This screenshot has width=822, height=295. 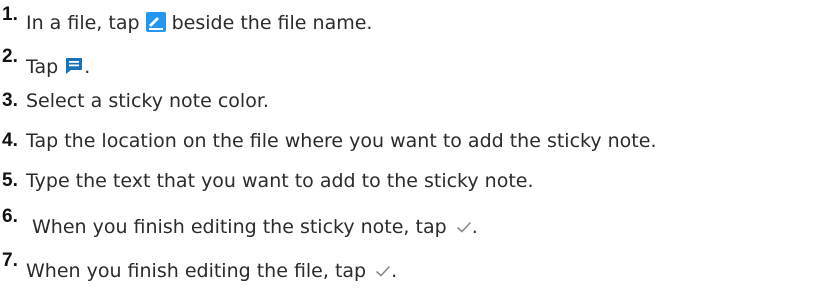 What do you see at coordinates (74, 68) in the screenshot?
I see `sticky-note-icon` at bounding box center [74, 68].